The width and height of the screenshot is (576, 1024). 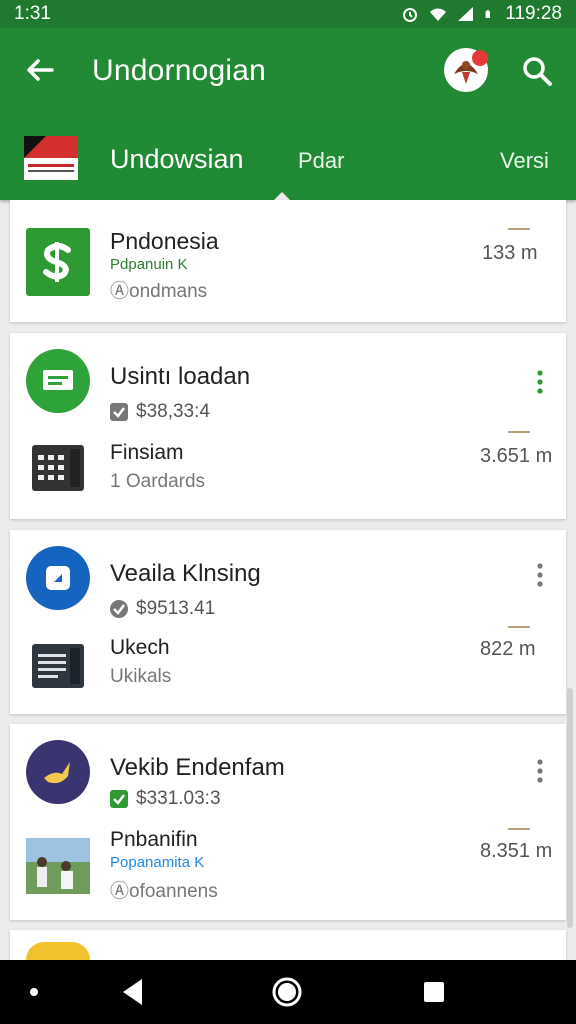 What do you see at coordinates (58, 262) in the screenshot?
I see `dollar-app-icon` at bounding box center [58, 262].